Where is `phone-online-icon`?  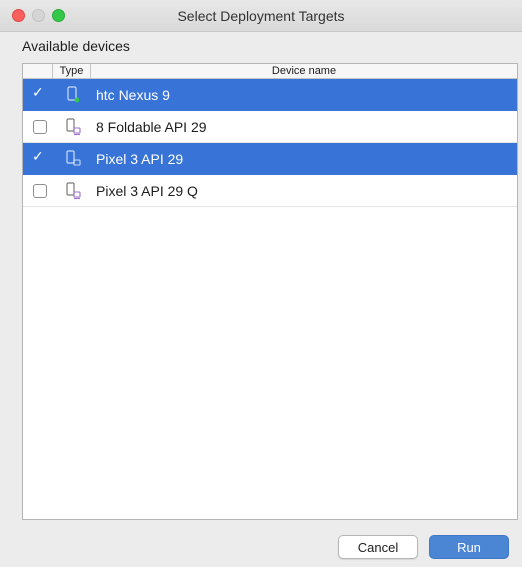 phone-online-icon is located at coordinates (73, 95).